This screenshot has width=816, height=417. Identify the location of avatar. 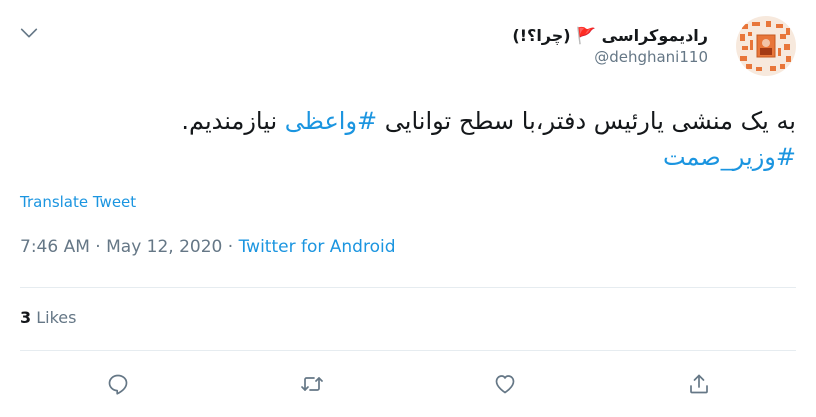
(766, 46).